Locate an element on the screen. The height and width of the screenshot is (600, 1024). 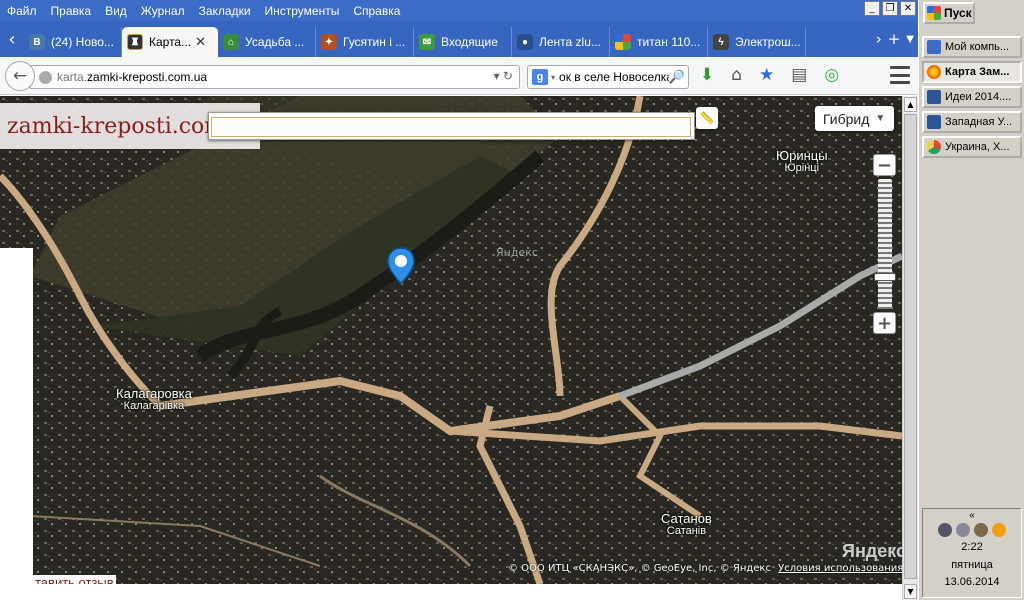
picture-icon: ✦ is located at coordinates (329, 42).